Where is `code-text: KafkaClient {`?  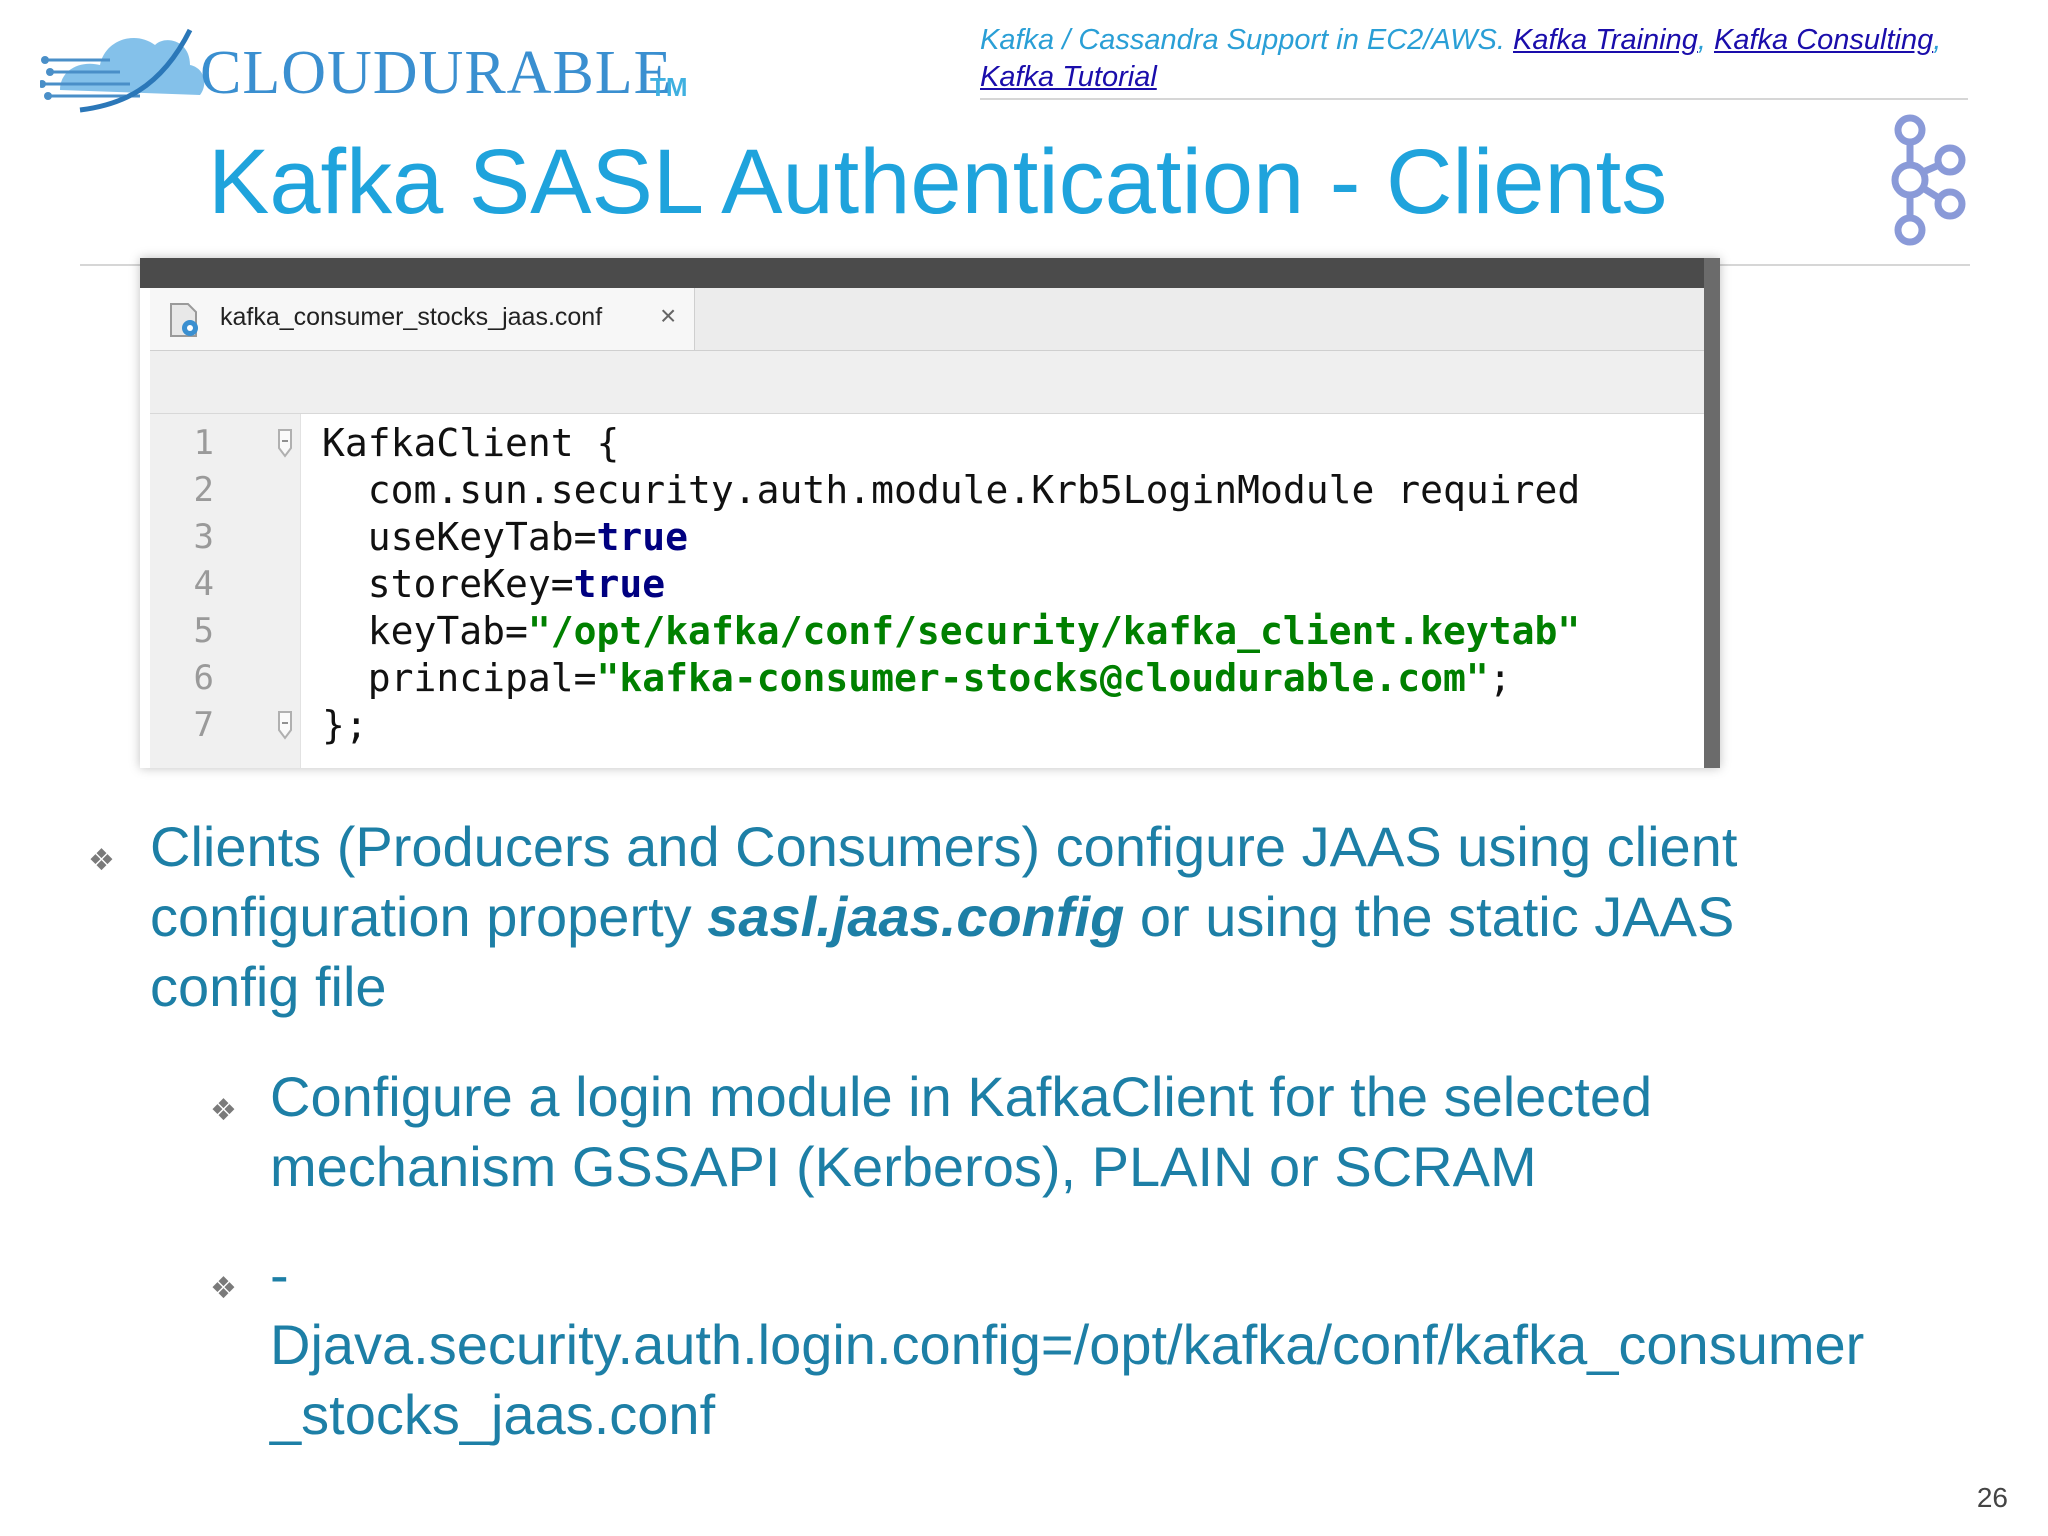 code-text: KafkaClient { is located at coordinates (471, 443).